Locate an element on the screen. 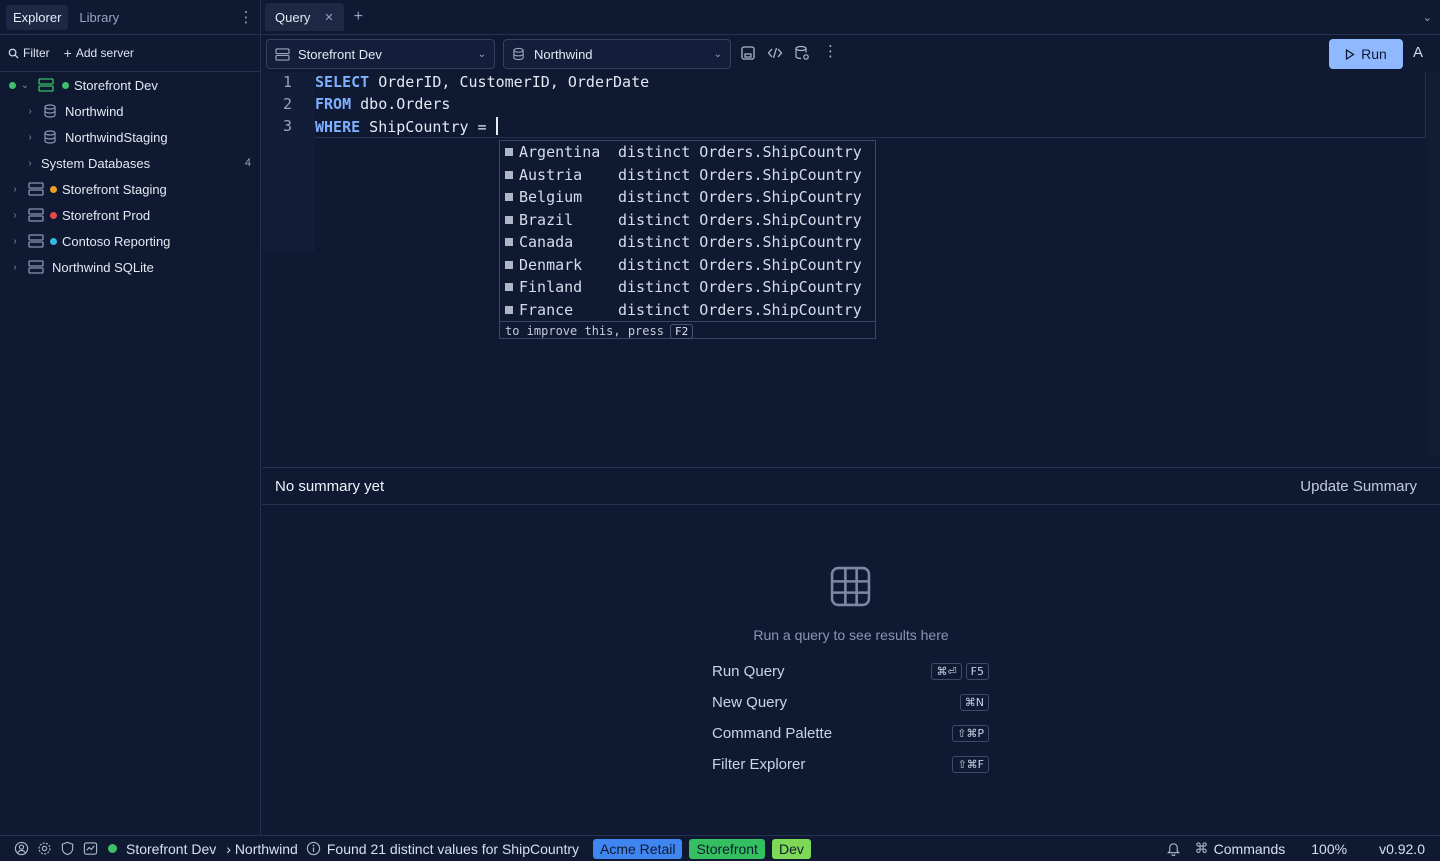  account-circle-icon is located at coordinates (21, 848).